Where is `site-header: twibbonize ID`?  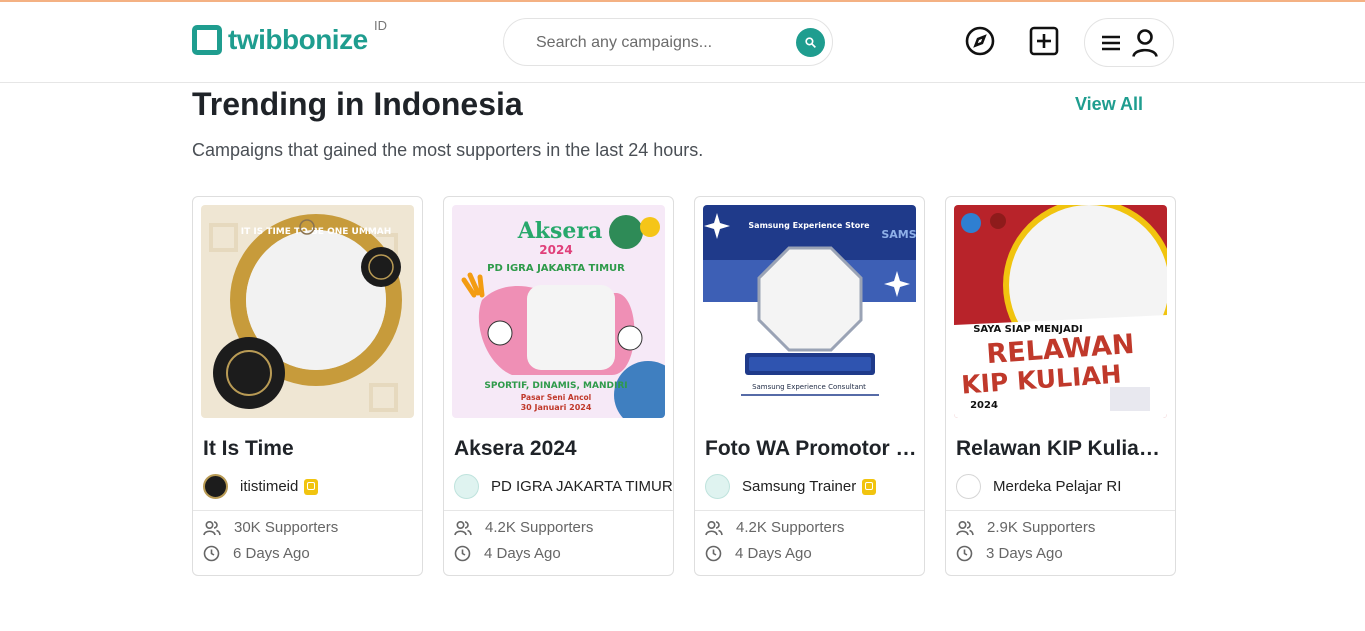
site-header: twibbonize ID is located at coordinates (682, 42).